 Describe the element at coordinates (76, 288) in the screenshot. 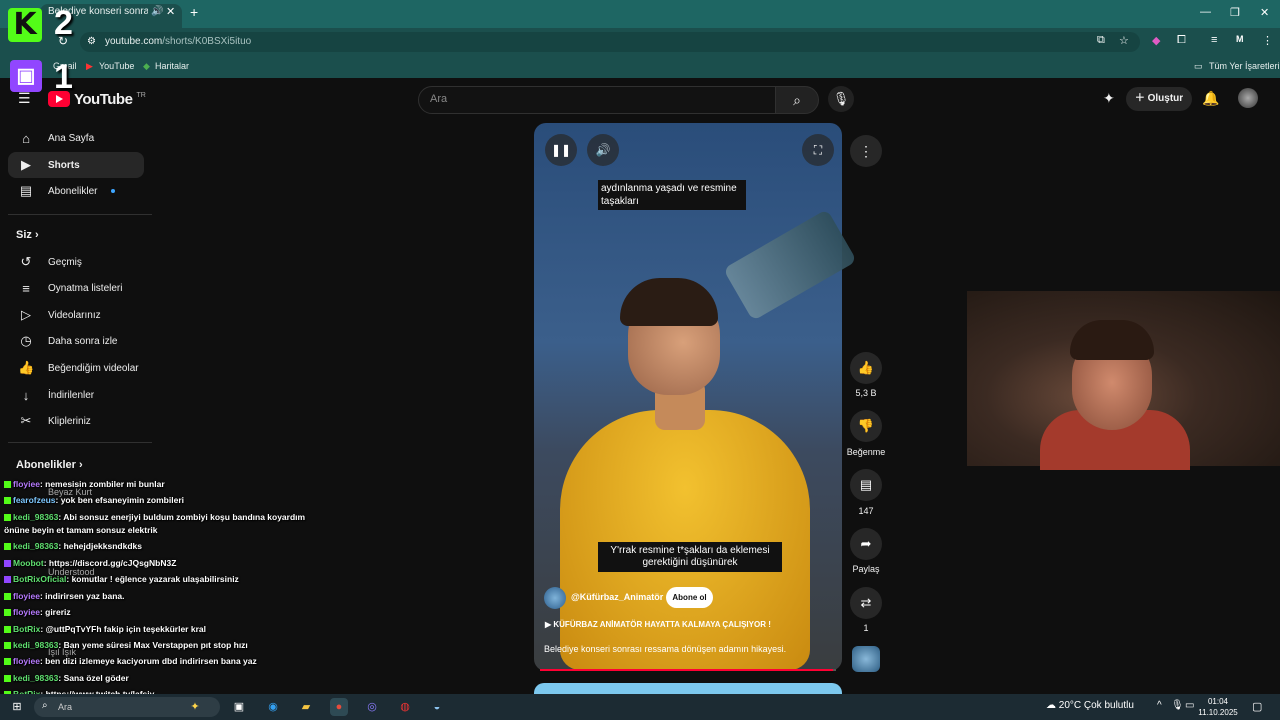

I see `sidebar-item-playlists: ≡ Oynatma listeleri` at that location.